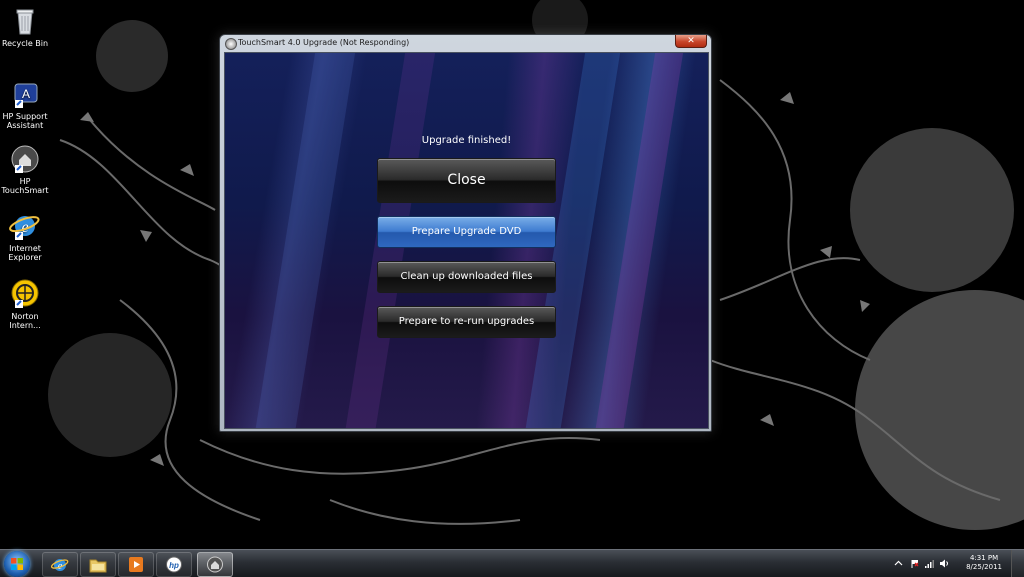 Image resolution: width=1024 pixels, height=577 pixels. I want to click on system-tray: 4:31 PM 8/25/2011, so click(959, 563).